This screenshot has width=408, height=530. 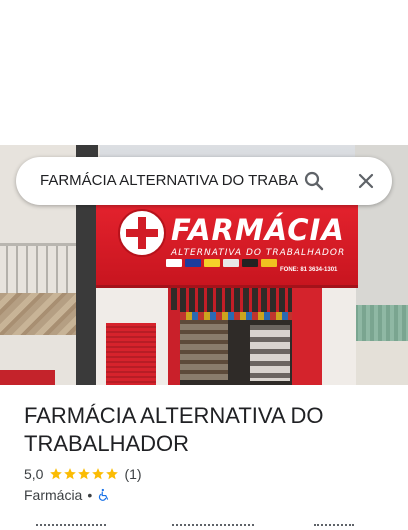 I want to click on sign-title: FARMÁCIA, so click(x=258, y=230).